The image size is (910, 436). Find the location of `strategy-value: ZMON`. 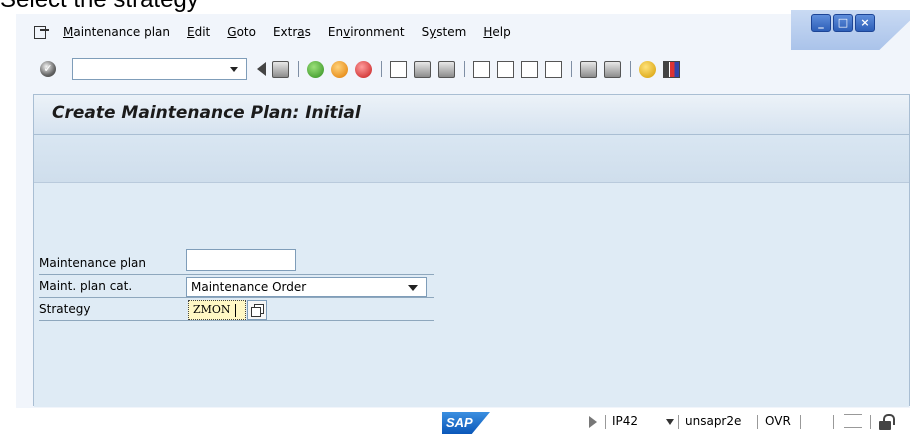

strategy-value: ZMON is located at coordinates (212, 309).